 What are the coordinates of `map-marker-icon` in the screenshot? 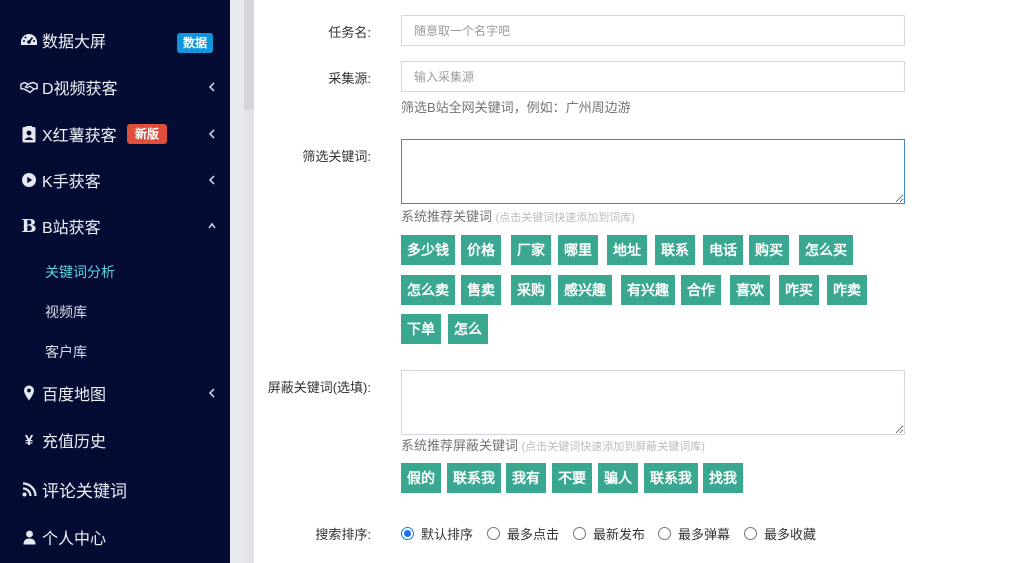 It's located at (29, 393).